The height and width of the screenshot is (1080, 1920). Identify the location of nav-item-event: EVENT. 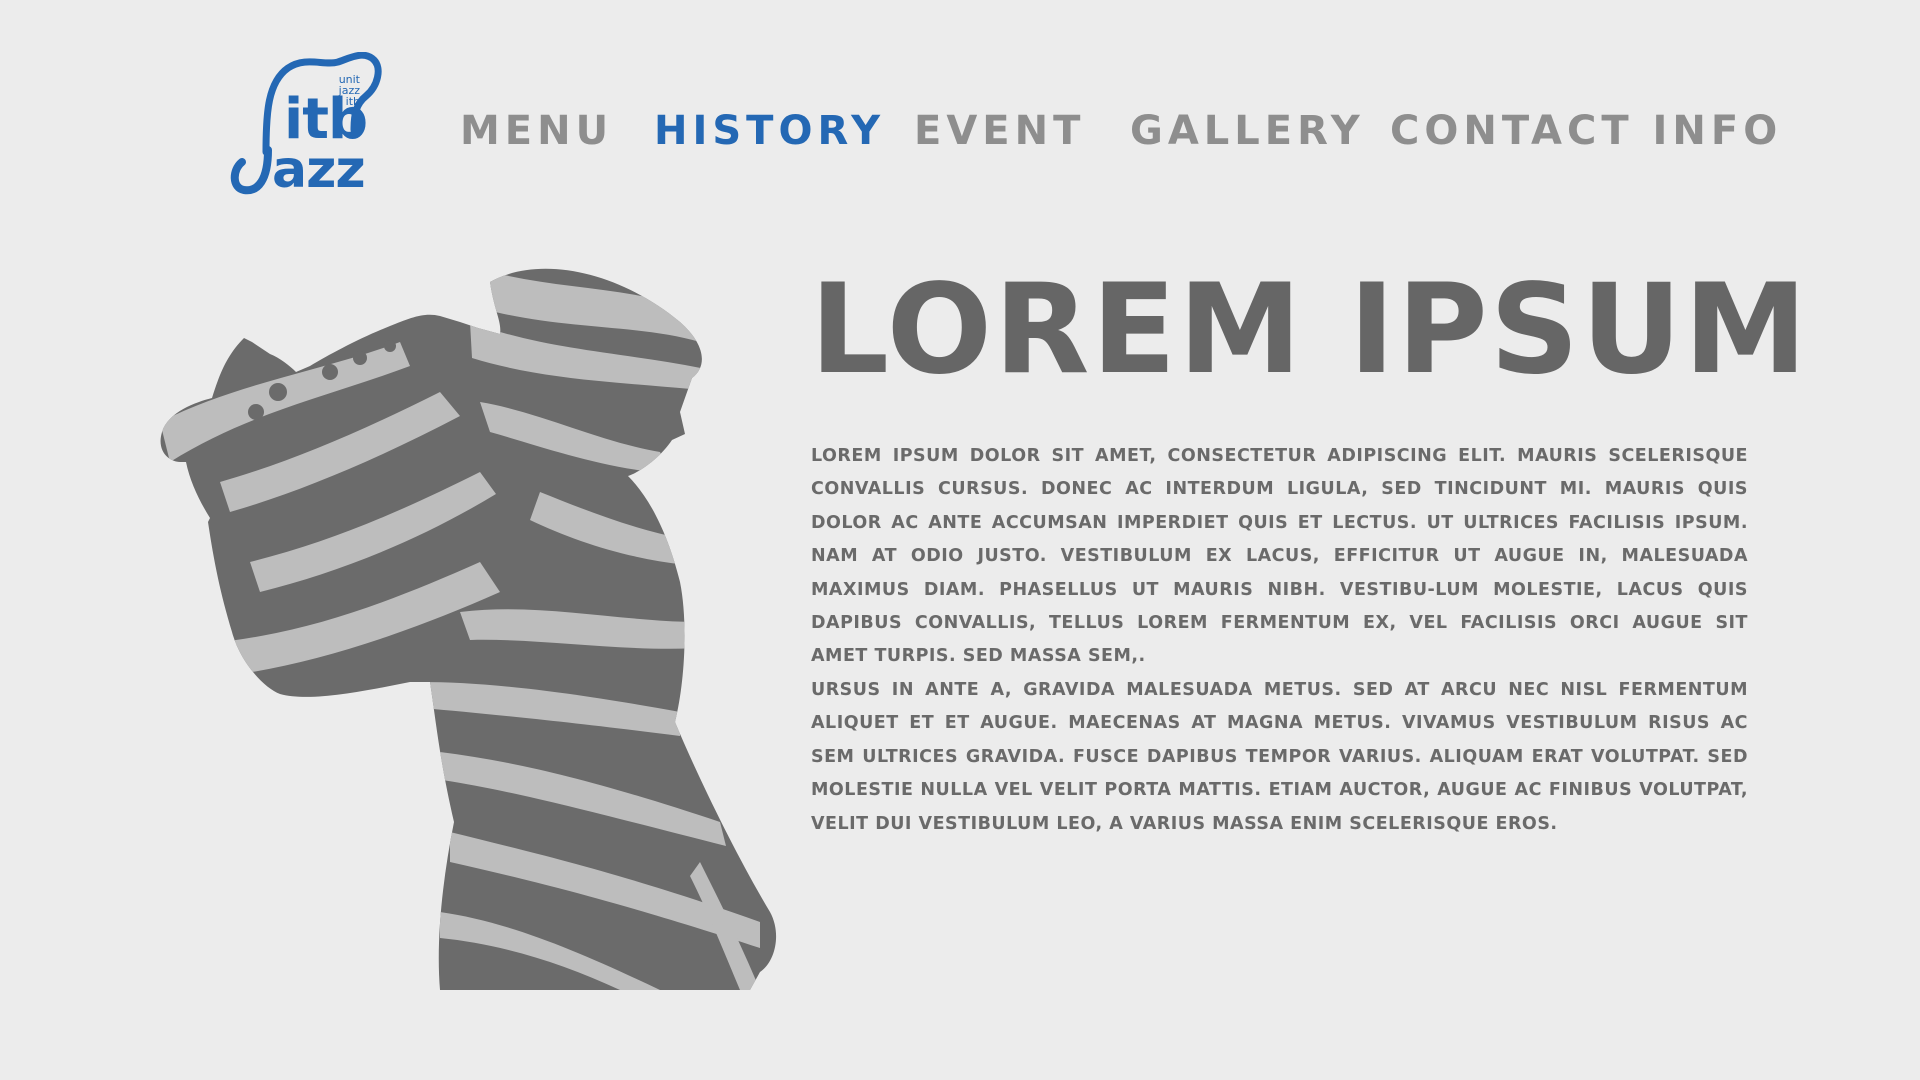
(999, 131).